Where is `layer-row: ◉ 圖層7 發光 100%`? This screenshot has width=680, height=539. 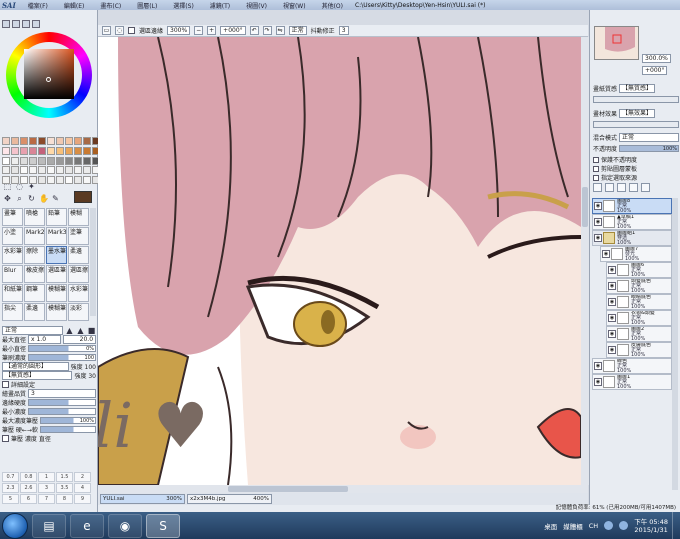 layer-row: ◉ 圖層7 發光 100% is located at coordinates (636, 254).